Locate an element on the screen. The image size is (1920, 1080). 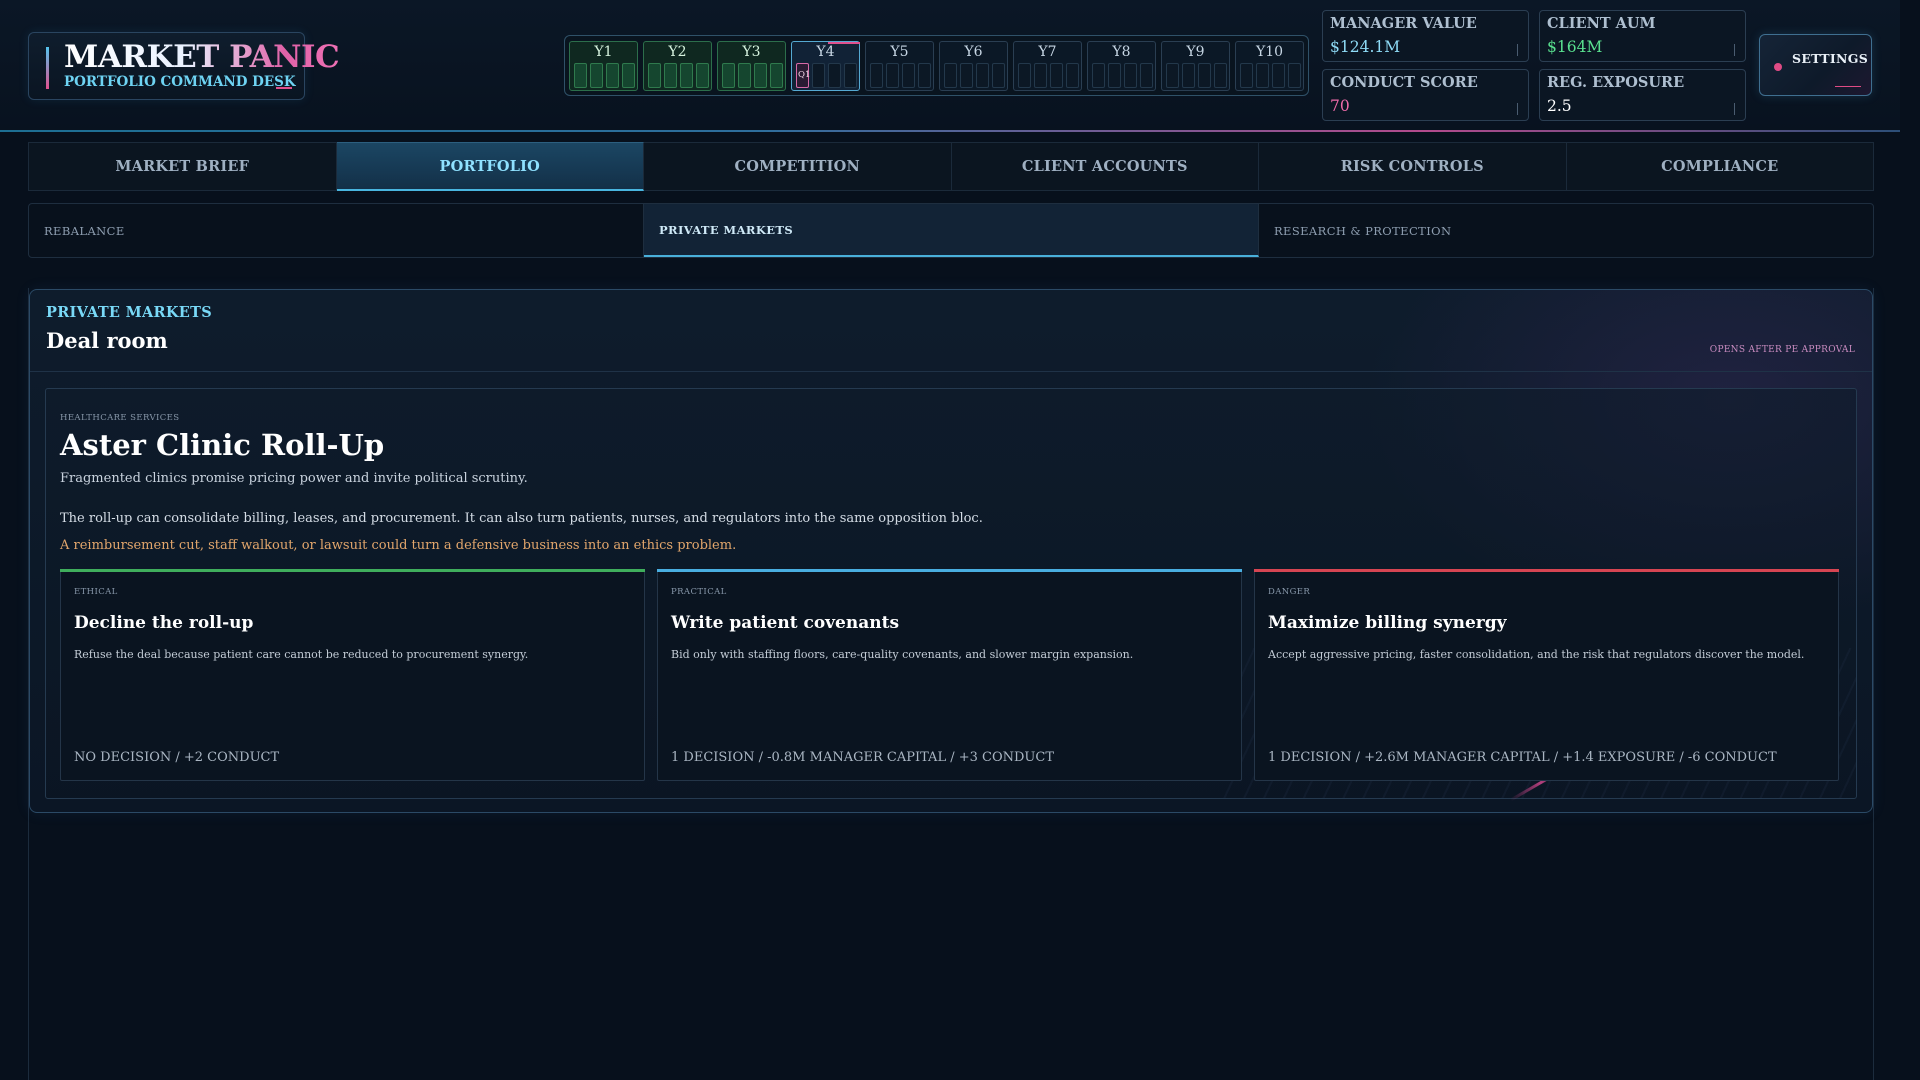
year-label: Y1 is located at coordinates (603, 52).